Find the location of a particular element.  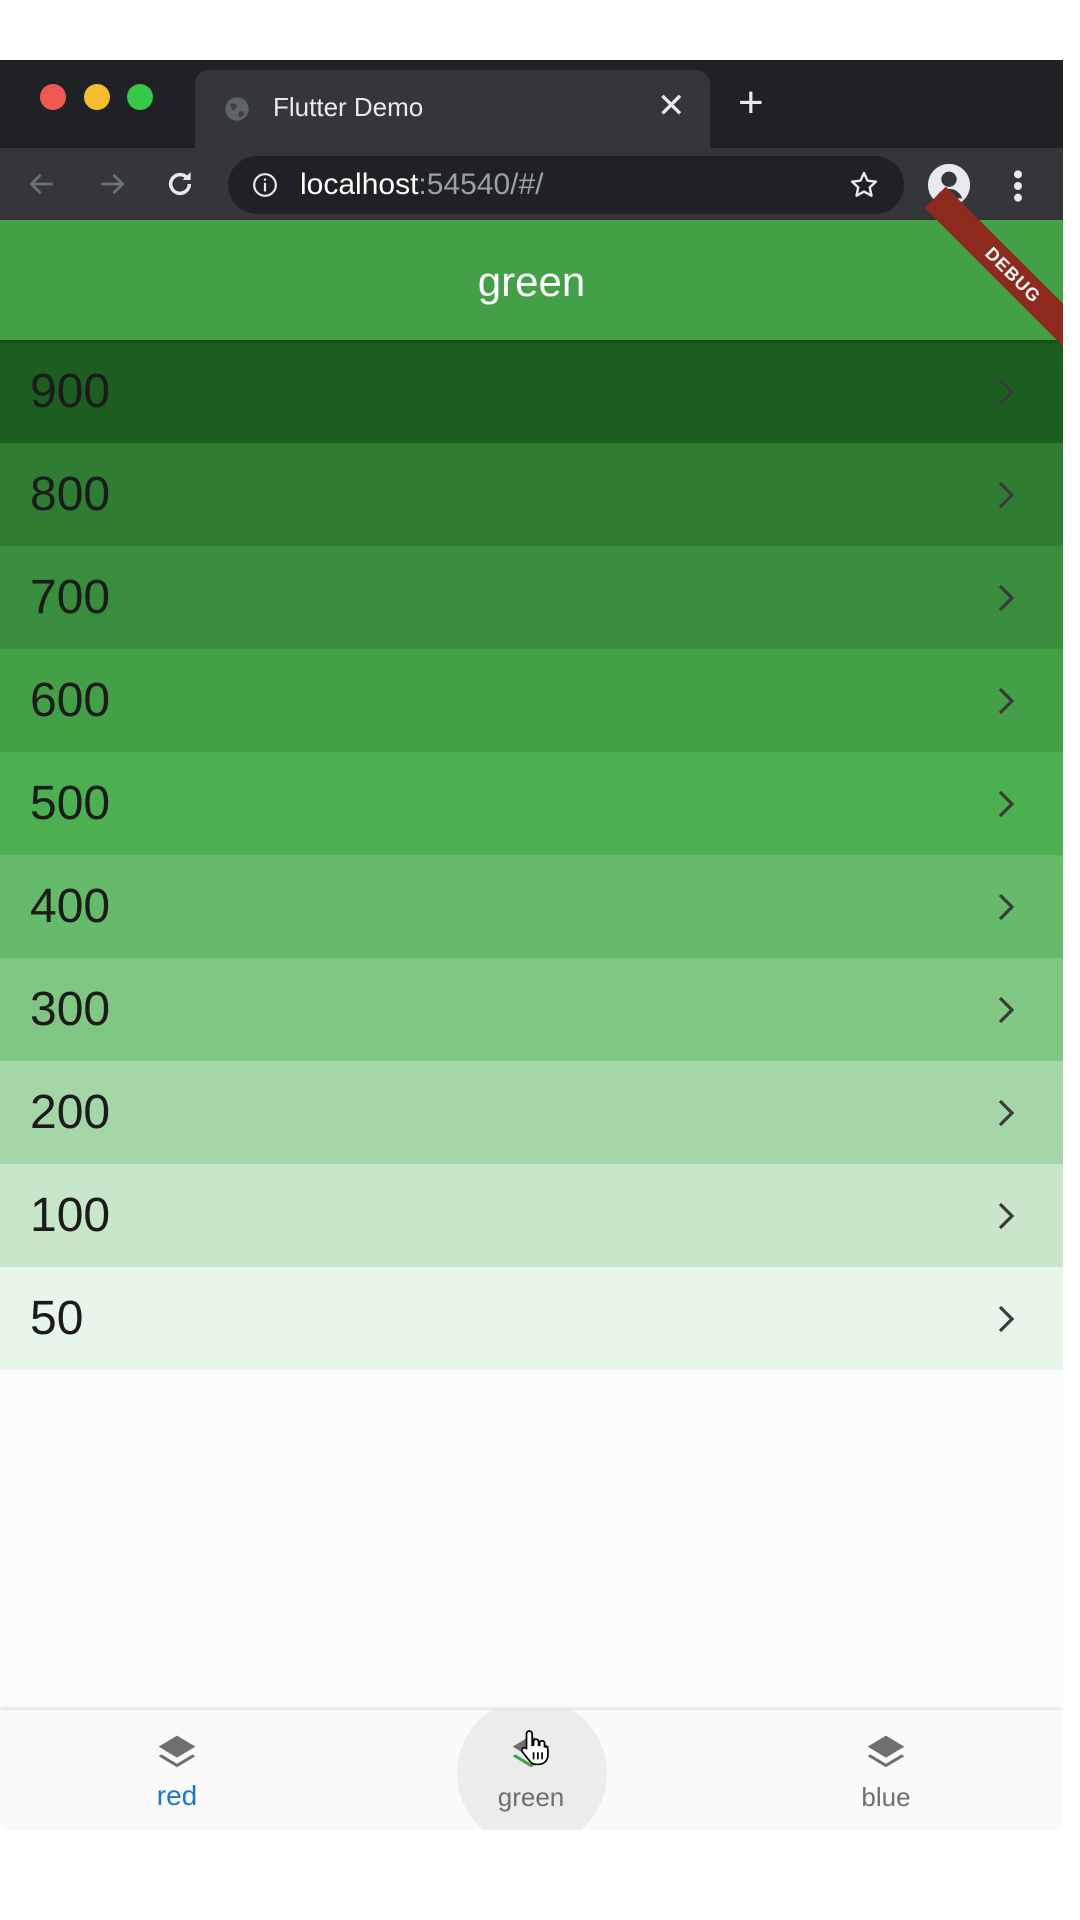

list-item-label: 600 is located at coordinates (70, 700).